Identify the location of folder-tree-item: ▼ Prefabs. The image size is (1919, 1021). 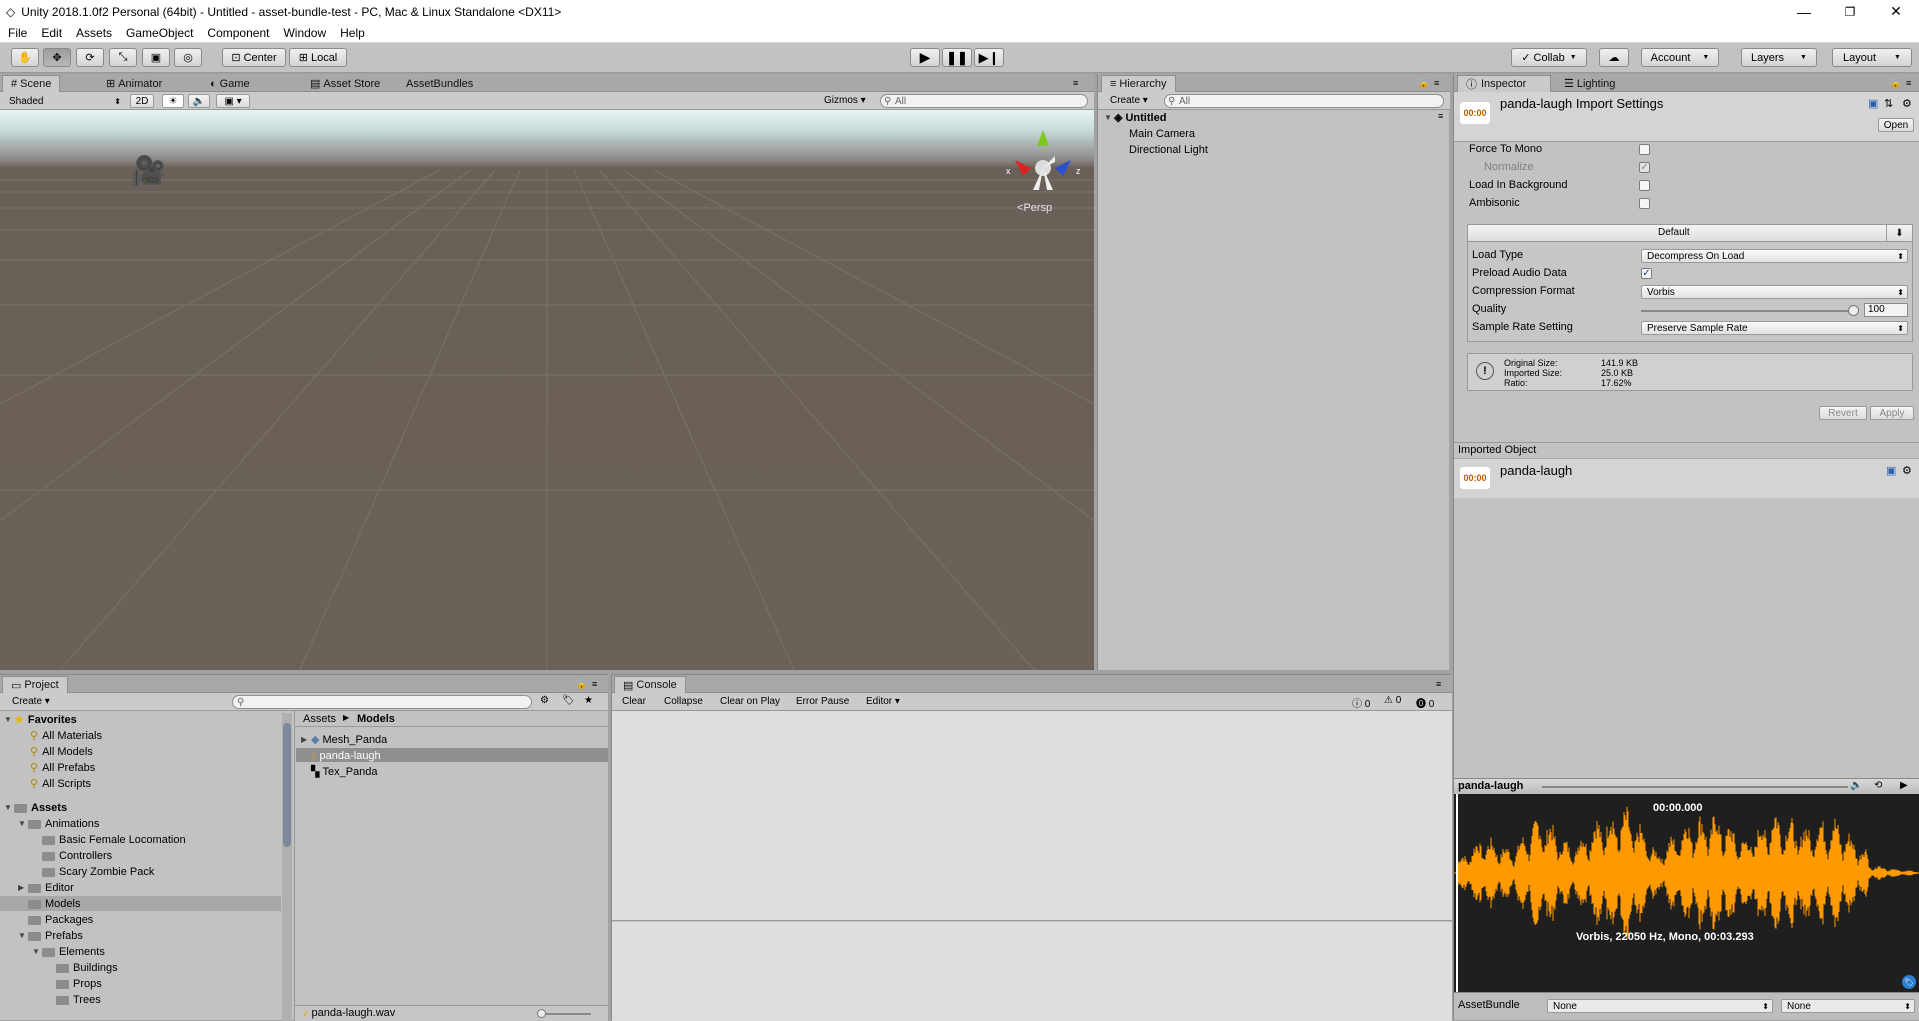
(50, 935).